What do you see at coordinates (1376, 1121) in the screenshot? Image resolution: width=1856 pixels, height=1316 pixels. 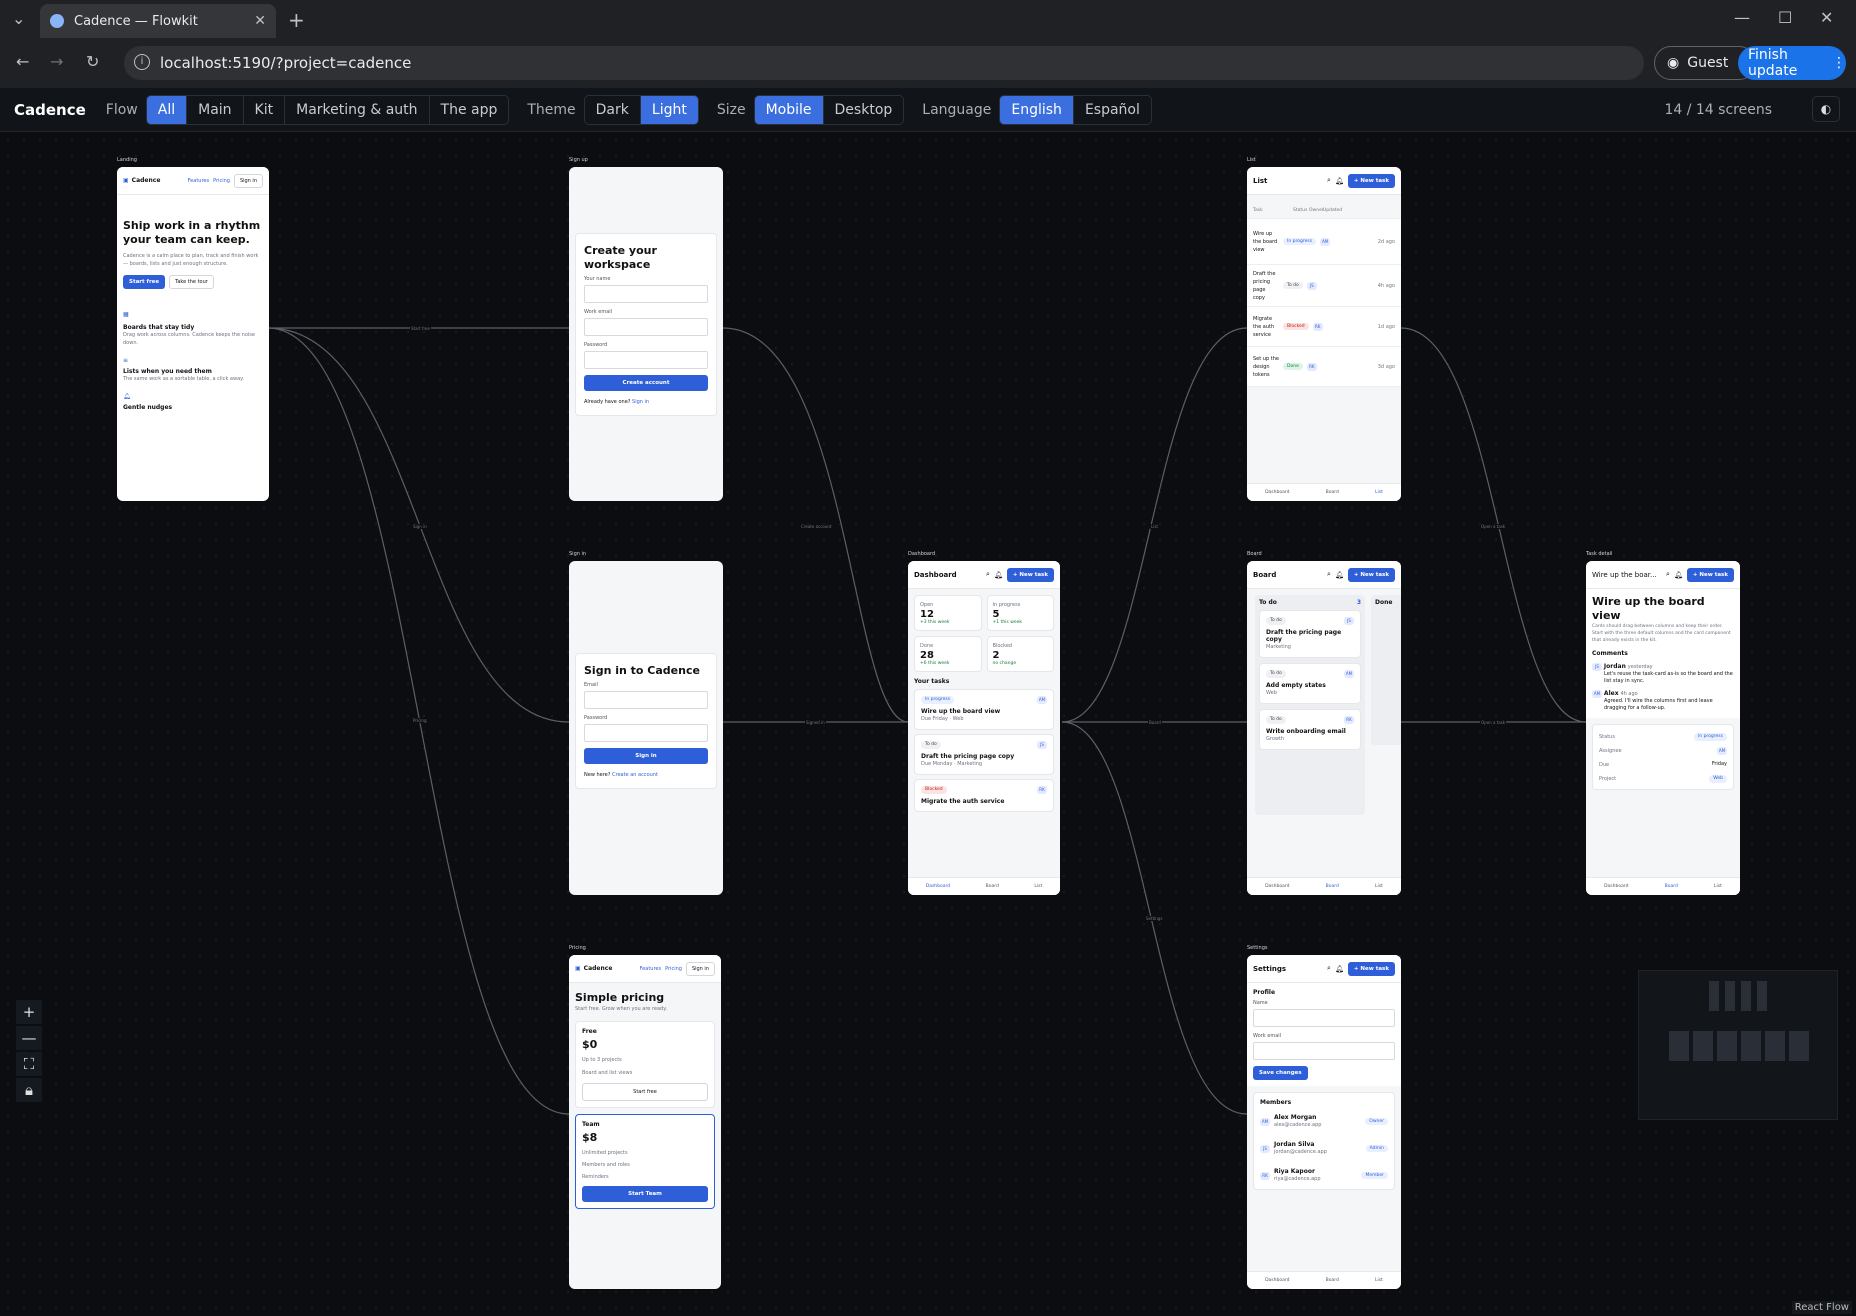 I see `role-badge: Owner` at bounding box center [1376, 1121].